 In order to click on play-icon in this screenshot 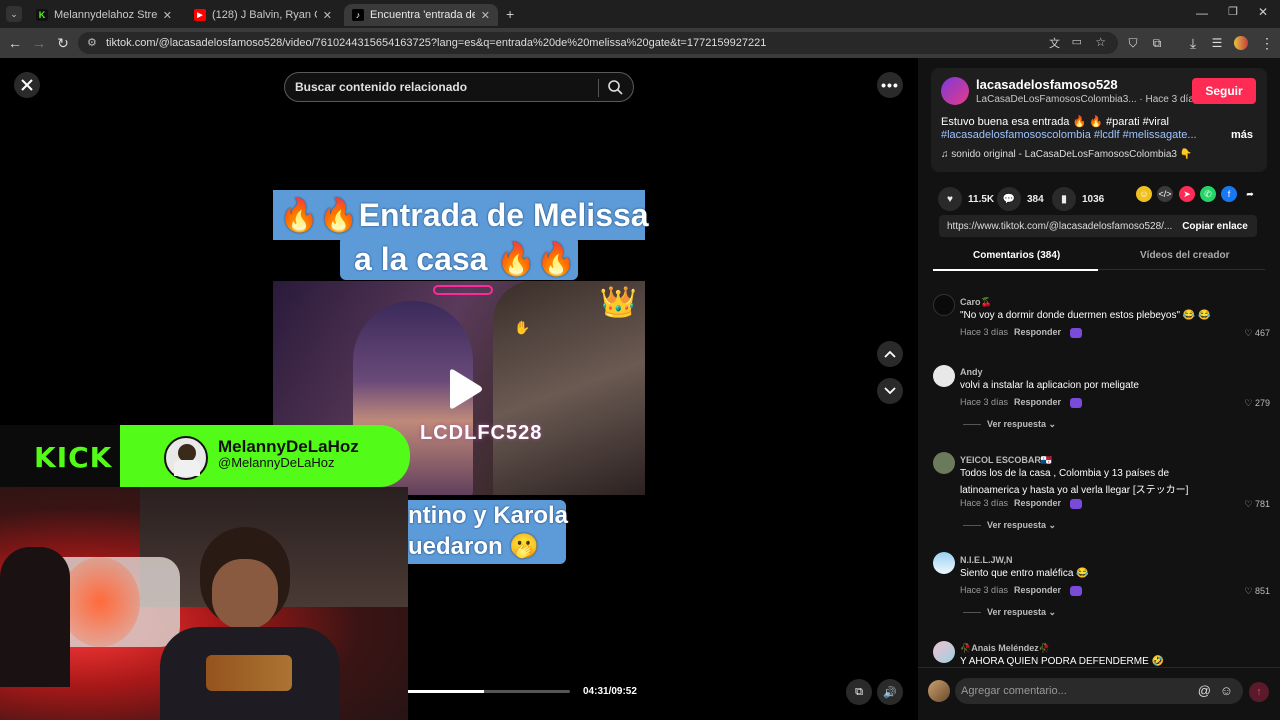, I will do `click(464, 389)`.